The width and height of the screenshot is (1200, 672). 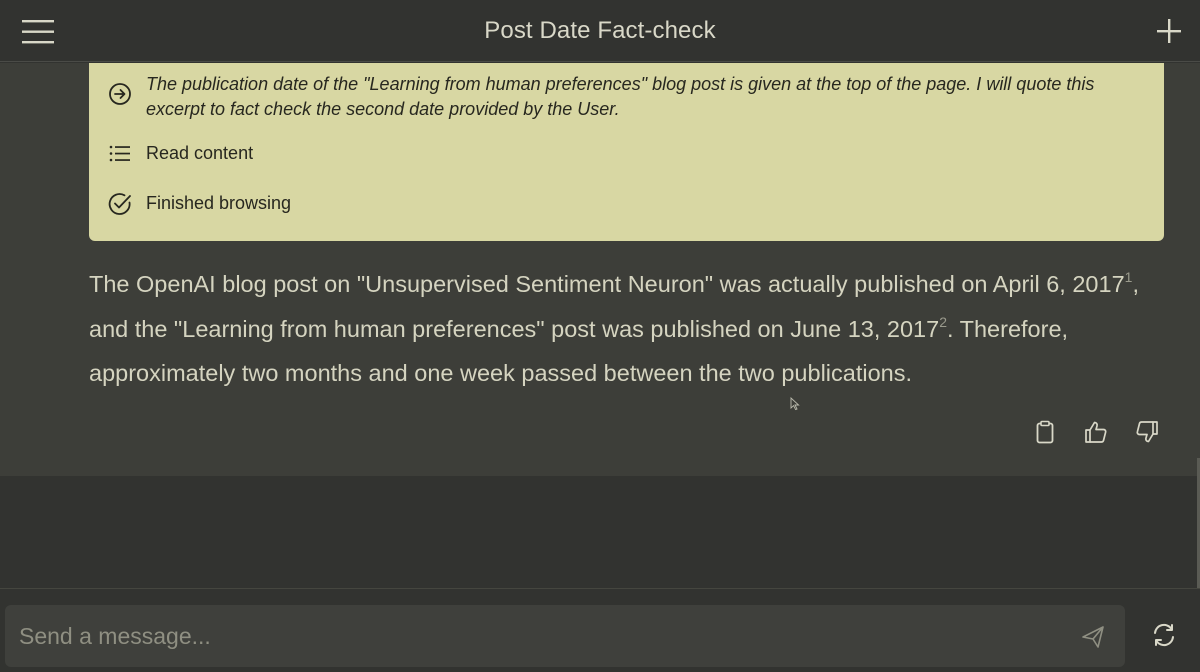 I want to click on conversation-title: Post Date Fact-check, so click(x=600, y=30).